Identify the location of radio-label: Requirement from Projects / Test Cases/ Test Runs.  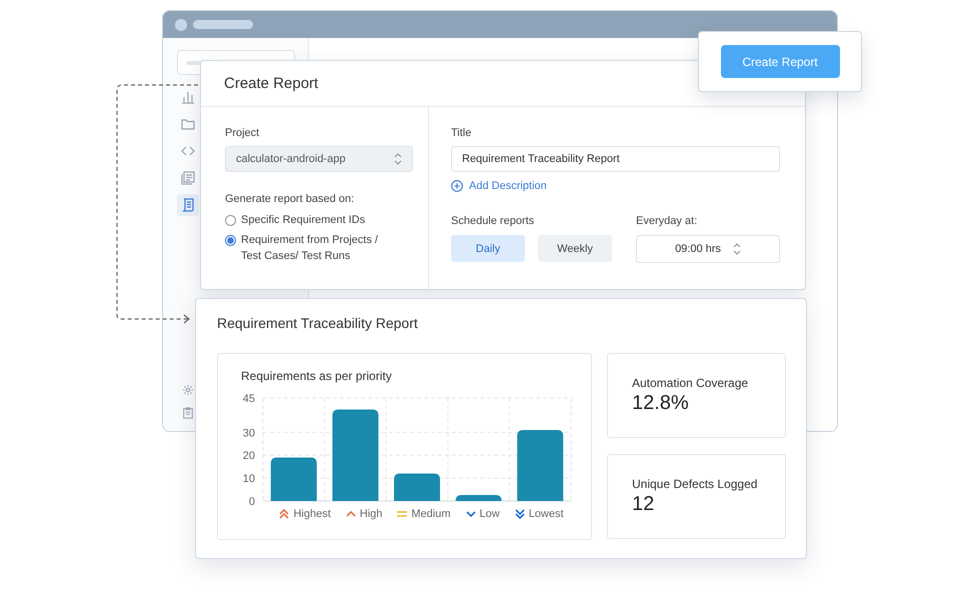
(310, 248).